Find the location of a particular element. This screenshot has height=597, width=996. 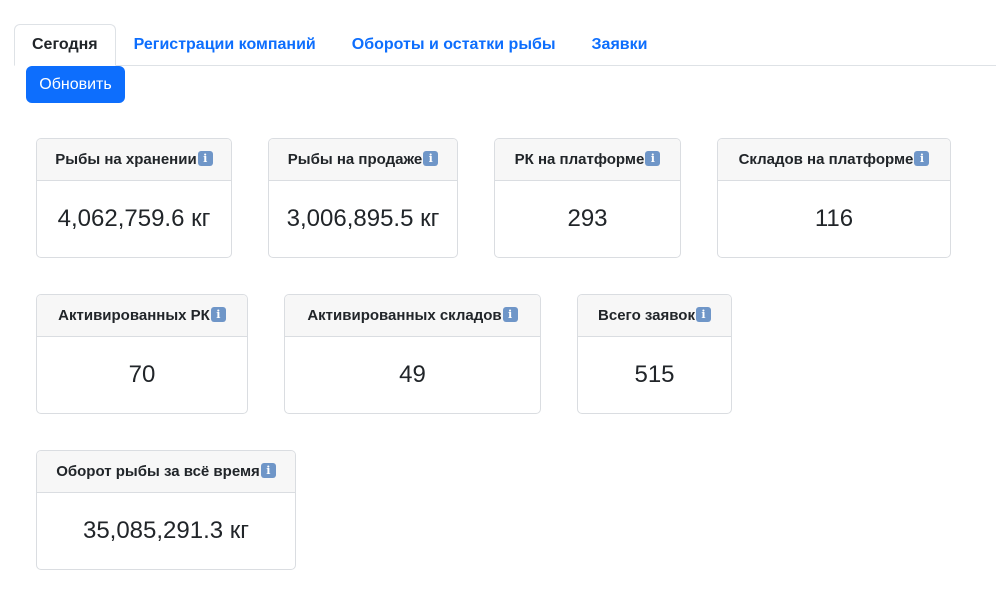

card-value: 70 is located at coordinates (142, 374).